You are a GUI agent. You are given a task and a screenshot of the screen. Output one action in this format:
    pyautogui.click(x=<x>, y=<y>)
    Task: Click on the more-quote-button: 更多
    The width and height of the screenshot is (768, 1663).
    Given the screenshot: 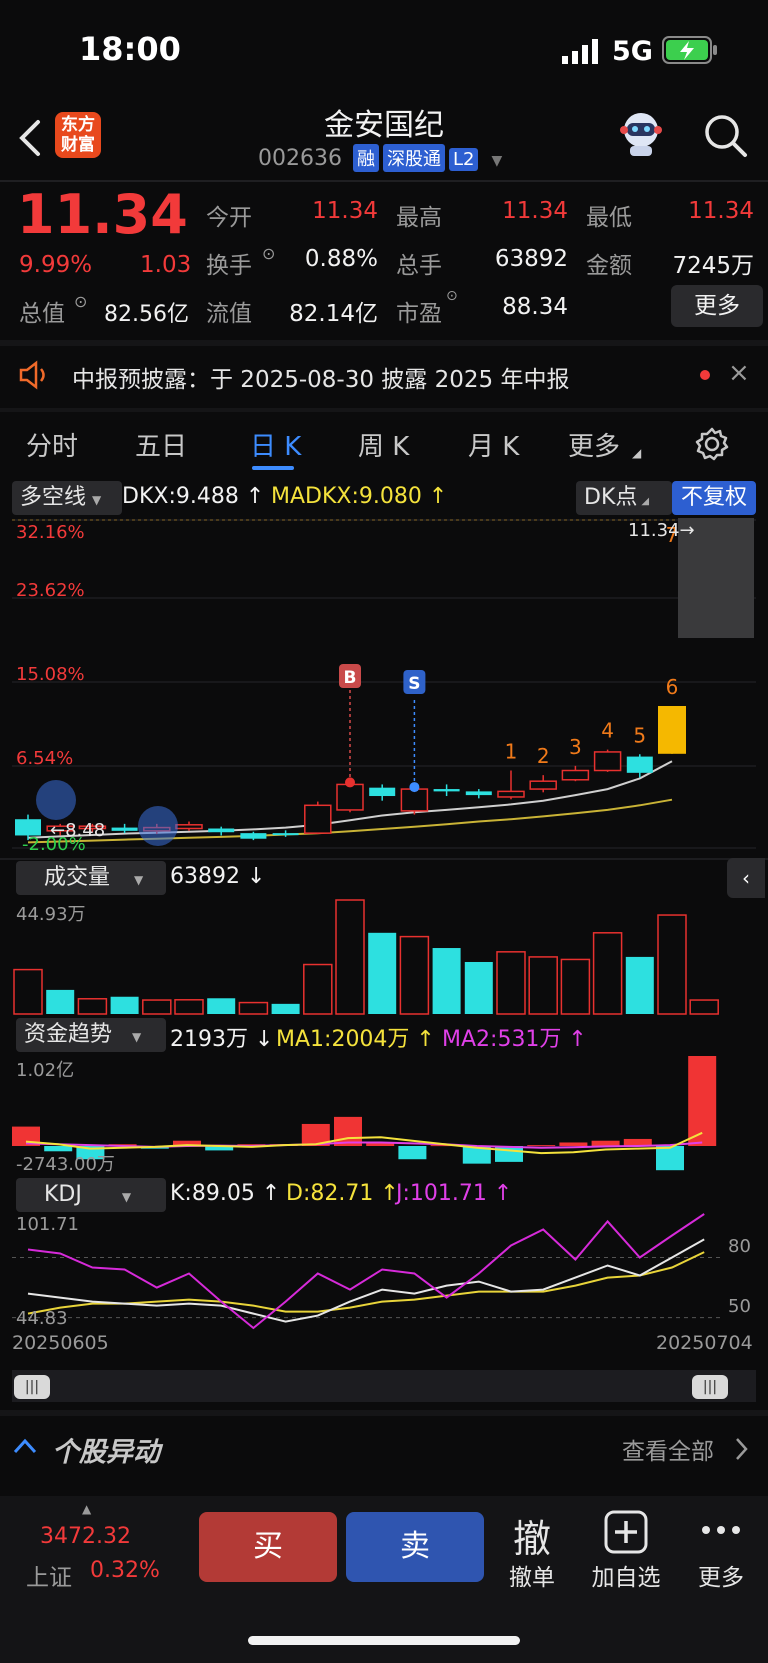 What is the action you would take?
    pyautogui.click(x=717, y=306)
    